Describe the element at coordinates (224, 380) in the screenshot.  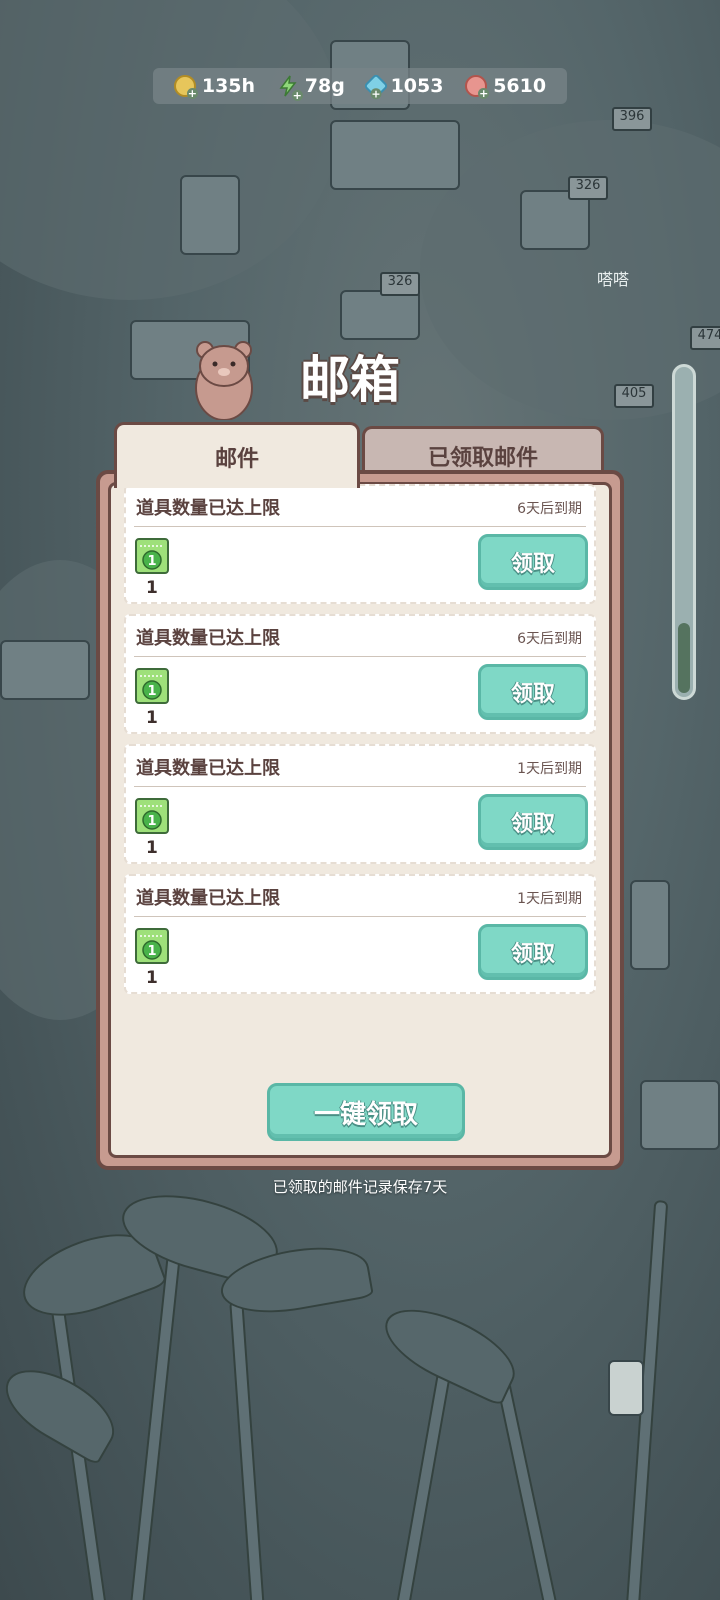
I see `bear-mascot-icon` at that location.